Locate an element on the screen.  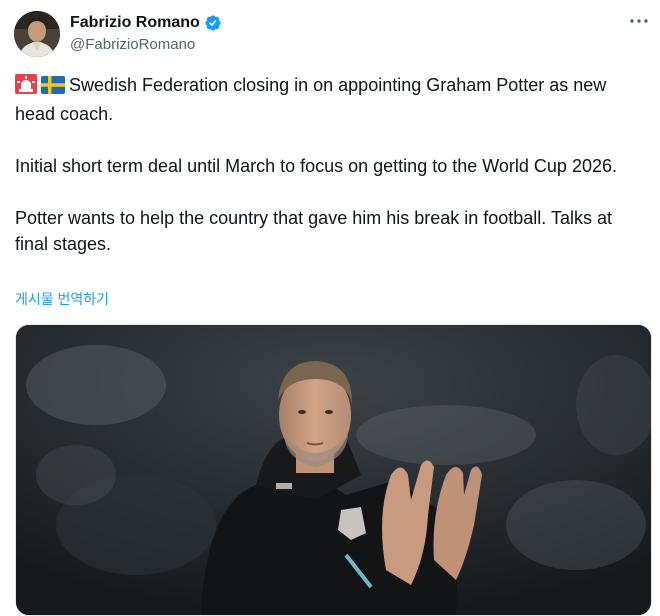
verified-badge-icon is located at coordinates (213, 23).